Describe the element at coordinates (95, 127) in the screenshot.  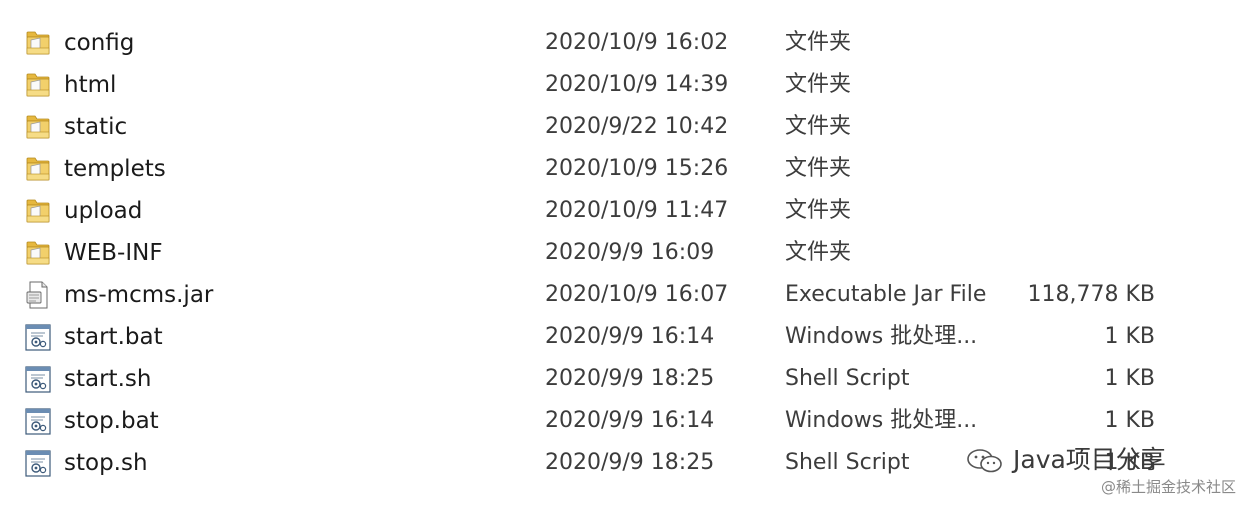
I see `file-name: static` at that location.